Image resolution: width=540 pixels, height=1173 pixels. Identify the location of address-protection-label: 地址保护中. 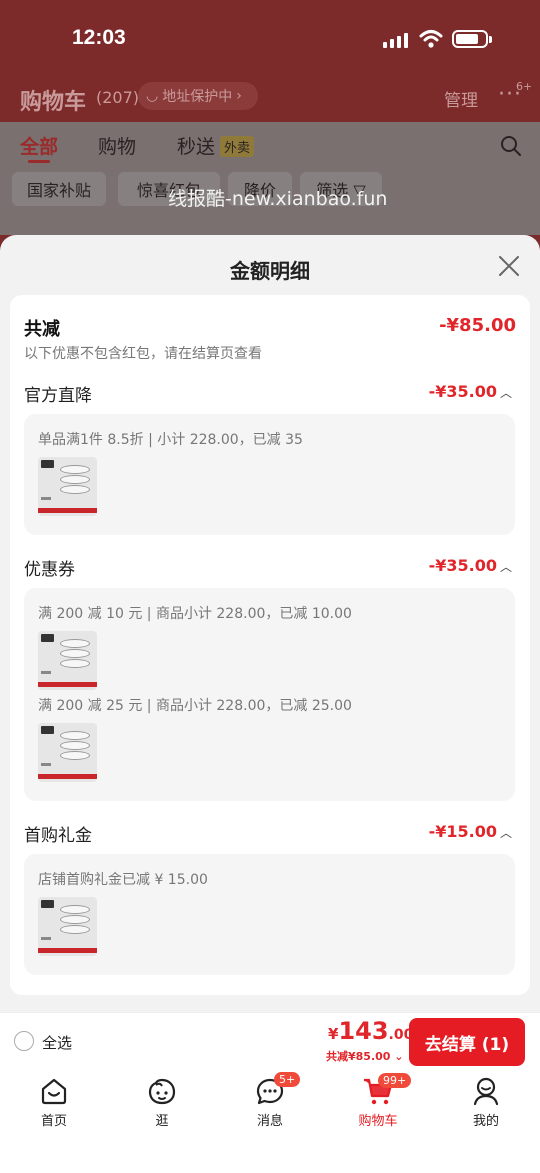
(197, 97).